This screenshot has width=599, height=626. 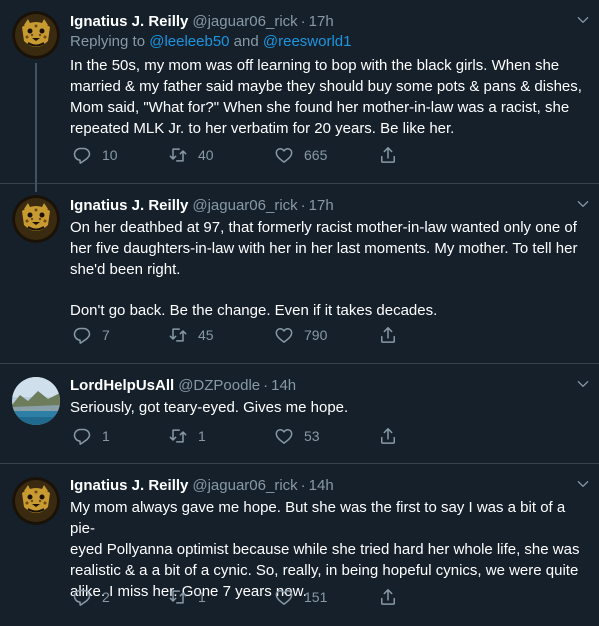 What do you see at coordinates (246, 41) in the screenshot?
I see `replying-to-and: and` at bounding box center [246, 41].